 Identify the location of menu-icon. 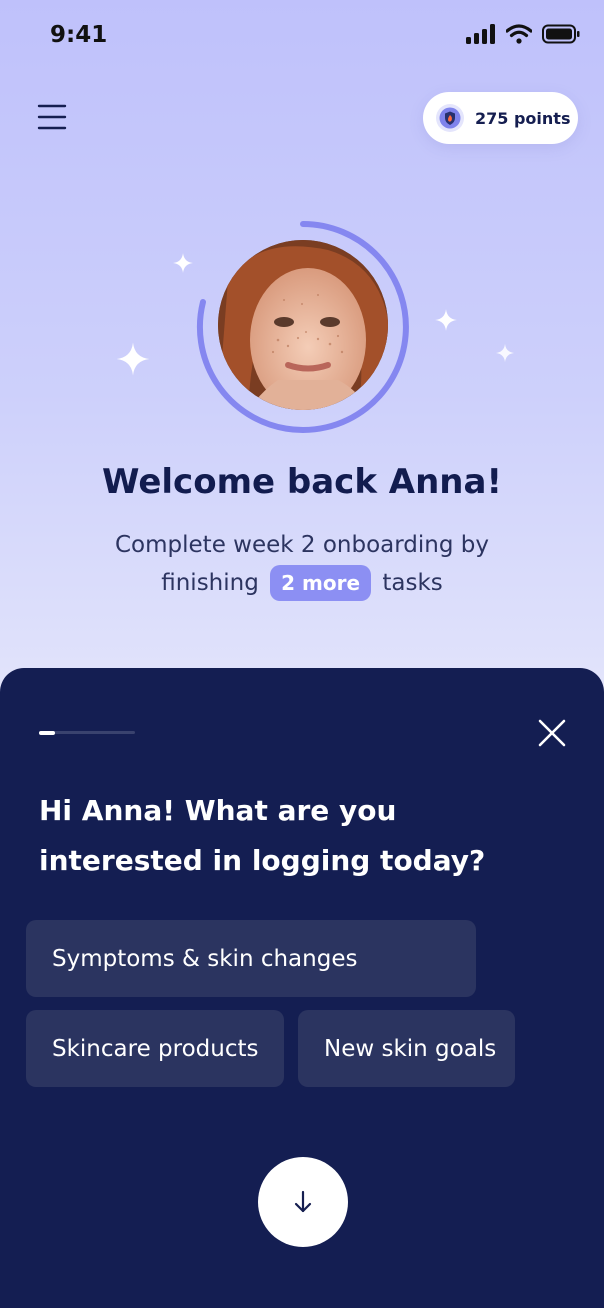
(52, 117).